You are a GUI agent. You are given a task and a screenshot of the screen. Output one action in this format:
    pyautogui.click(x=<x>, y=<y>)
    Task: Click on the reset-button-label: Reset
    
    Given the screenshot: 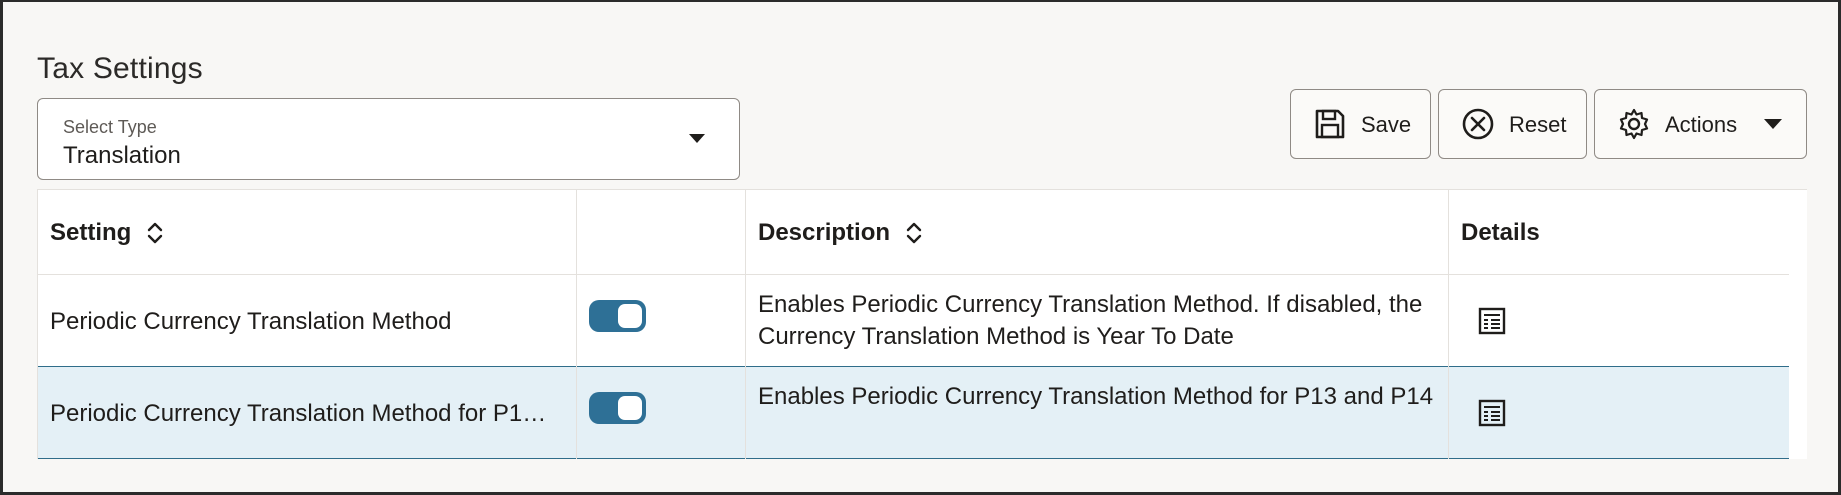 What is the action you would take?
    pyautogui.click(x=1538, y=124)
    